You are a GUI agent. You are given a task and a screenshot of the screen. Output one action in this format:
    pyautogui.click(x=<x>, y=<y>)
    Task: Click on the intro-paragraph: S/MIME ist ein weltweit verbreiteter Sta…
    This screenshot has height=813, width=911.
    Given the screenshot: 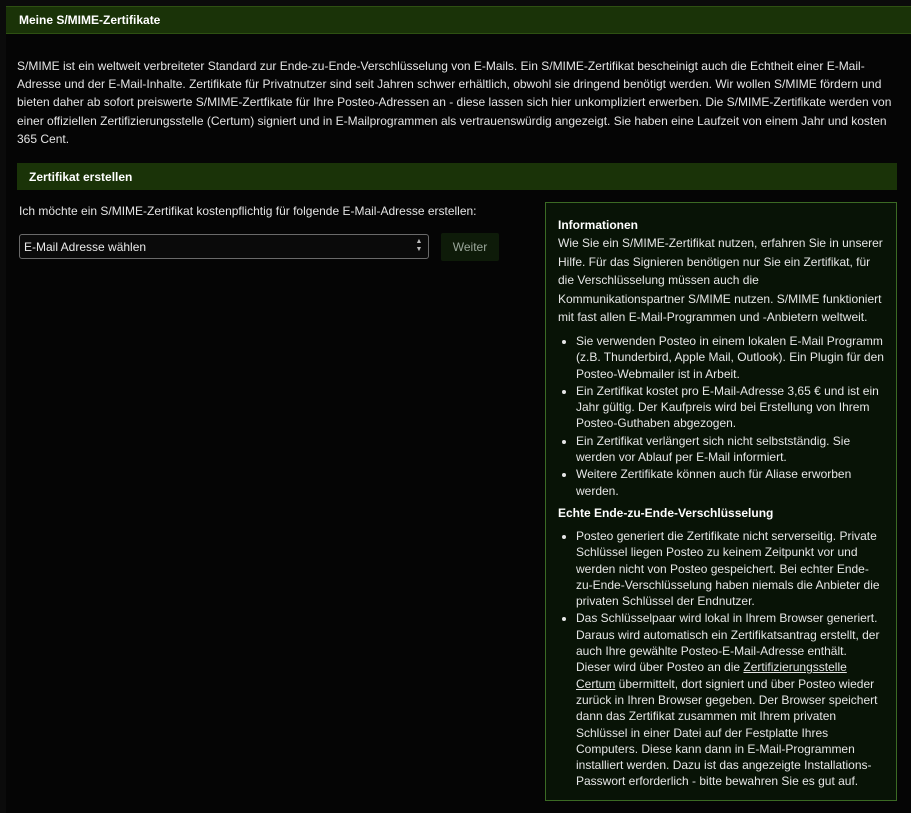 What is the action you would take?
    pyautogui.click(x=454, y=102)
    